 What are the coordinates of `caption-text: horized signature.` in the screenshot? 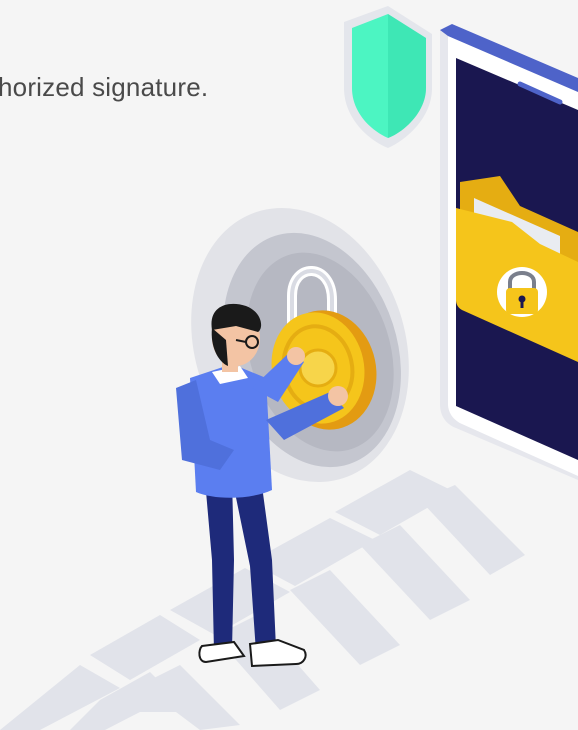 It's located at (104, 87).